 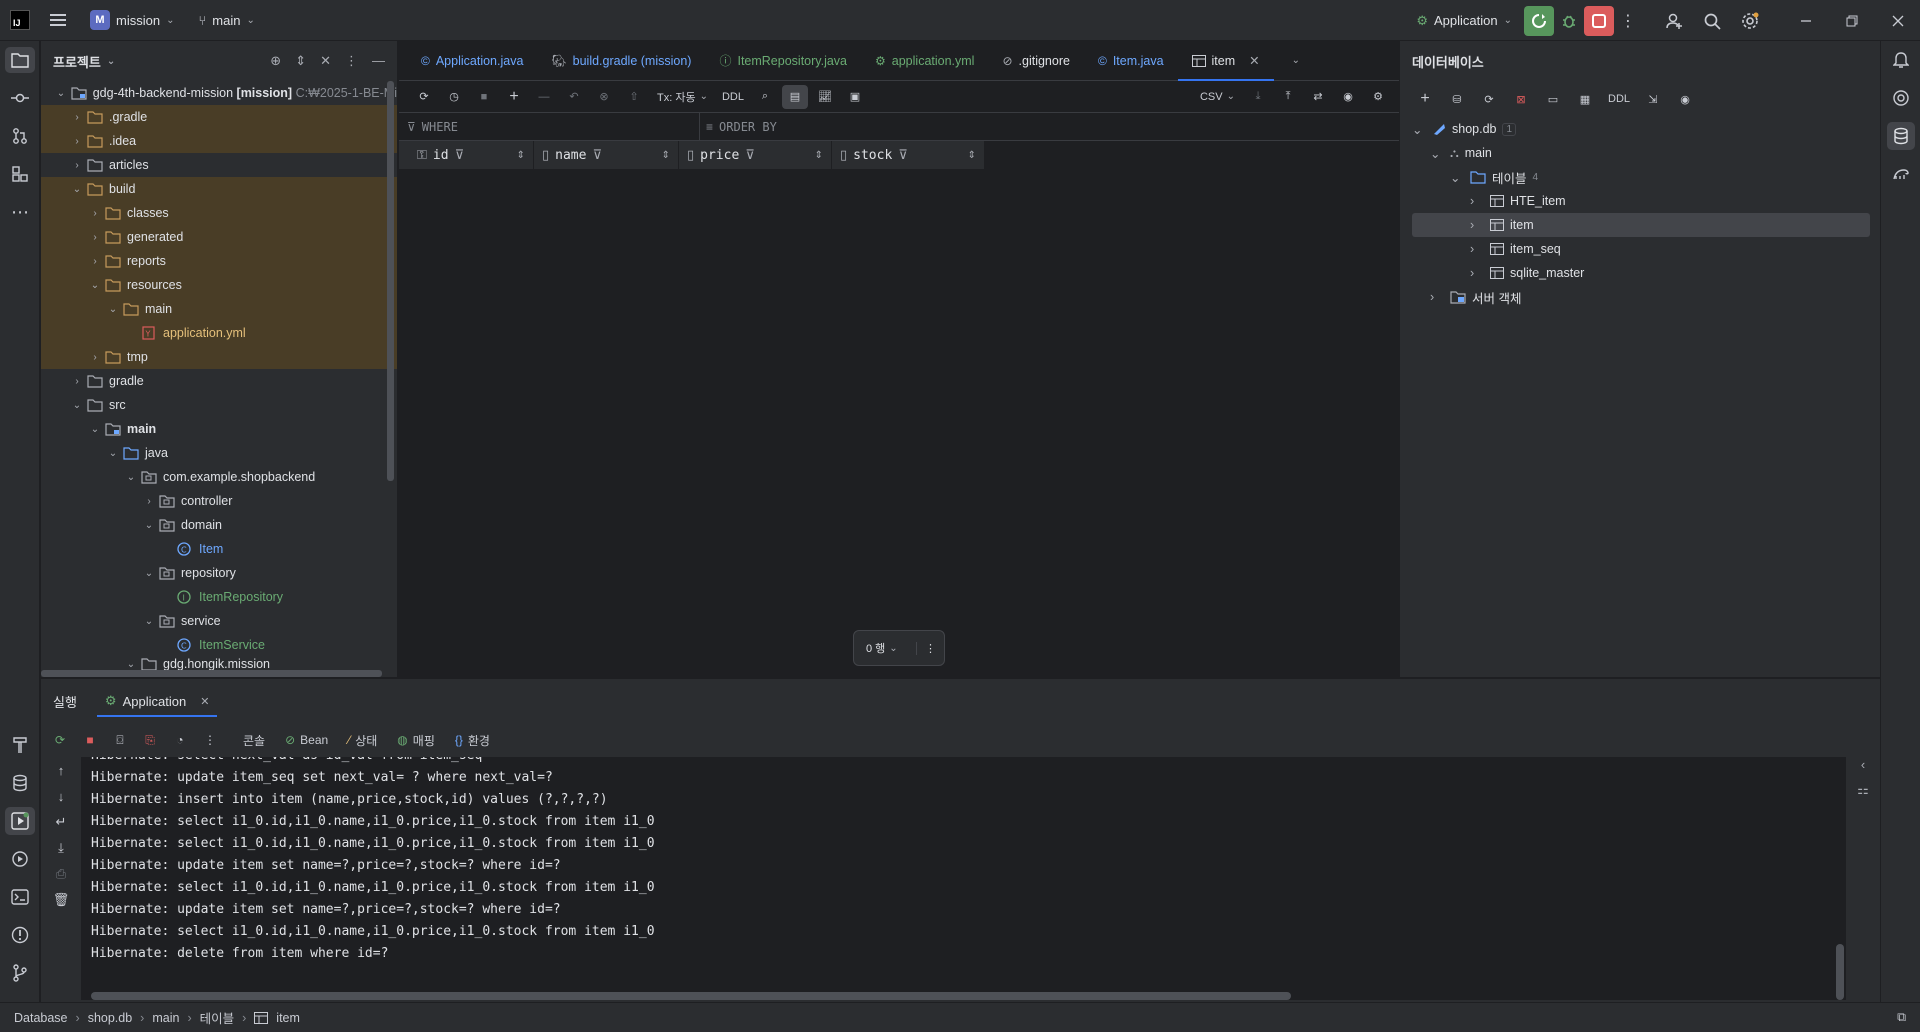 What do you see at coordinates (219, 165) in the screenshot?
I see `tree-item-articles: › articles` at bounding box center [219, 165].